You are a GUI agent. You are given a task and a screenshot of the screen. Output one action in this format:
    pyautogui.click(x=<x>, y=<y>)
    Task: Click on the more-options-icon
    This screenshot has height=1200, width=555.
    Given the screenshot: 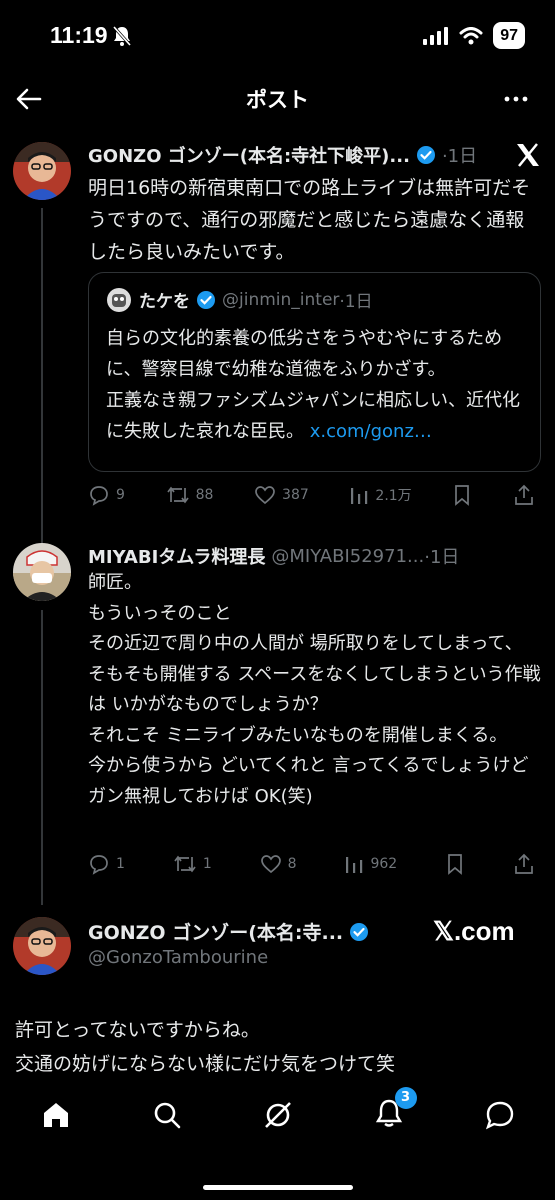 What is the action you would take?
    pyautogui.click(x=516, y=99)
    